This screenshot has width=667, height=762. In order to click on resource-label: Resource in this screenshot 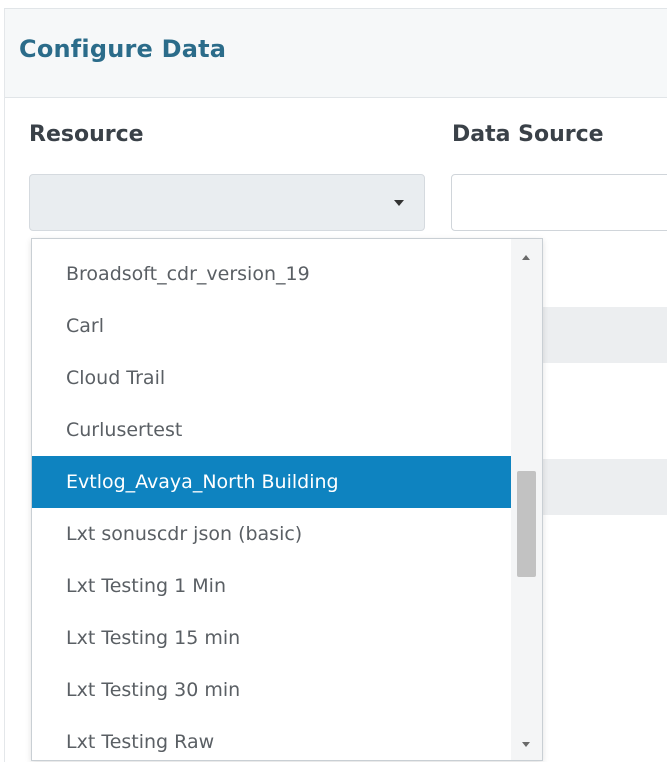, I will do `click(86, 134)`.